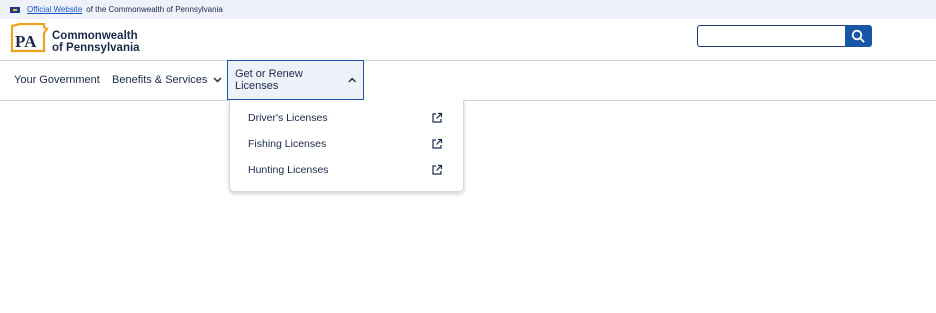 The width and height of the screenshot is (936, 313). I want to click on menu-item-fishing-licenses: Fishing Licenses, so click(346, 144).